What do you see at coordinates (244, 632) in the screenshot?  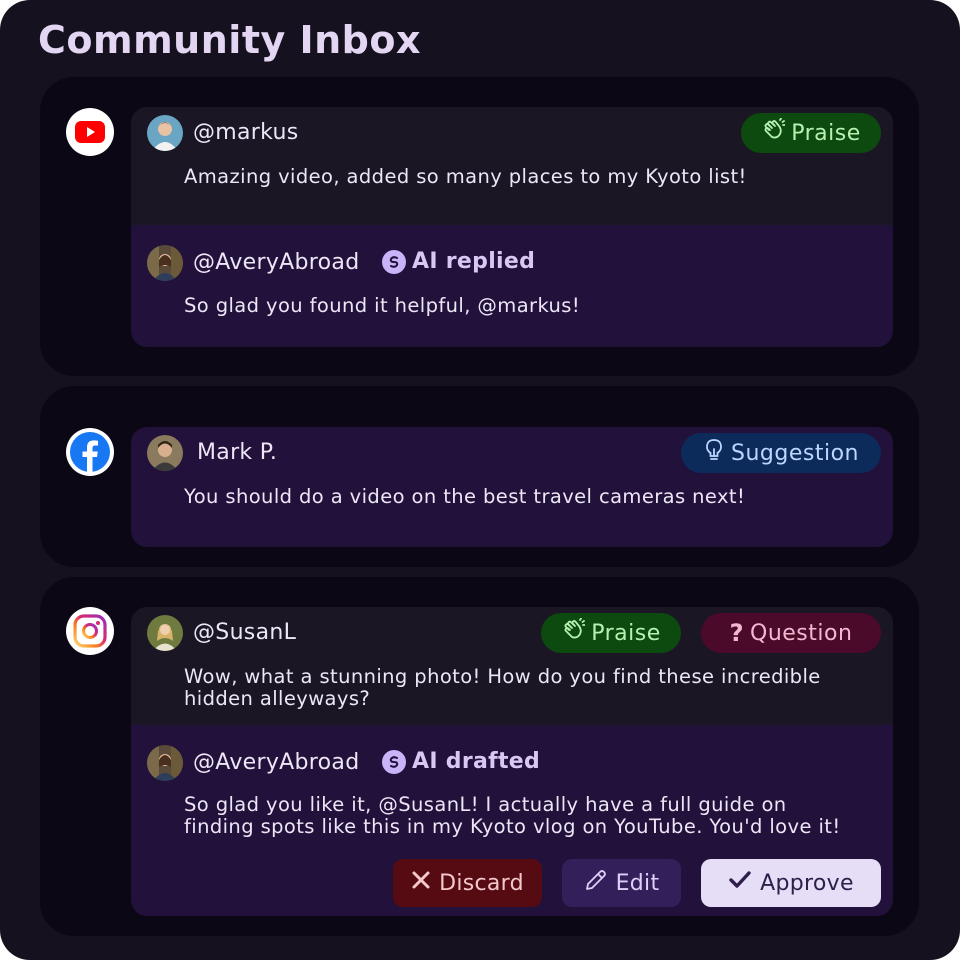 I see `comment-author: @SusanL` at bounding box center [244, 632].